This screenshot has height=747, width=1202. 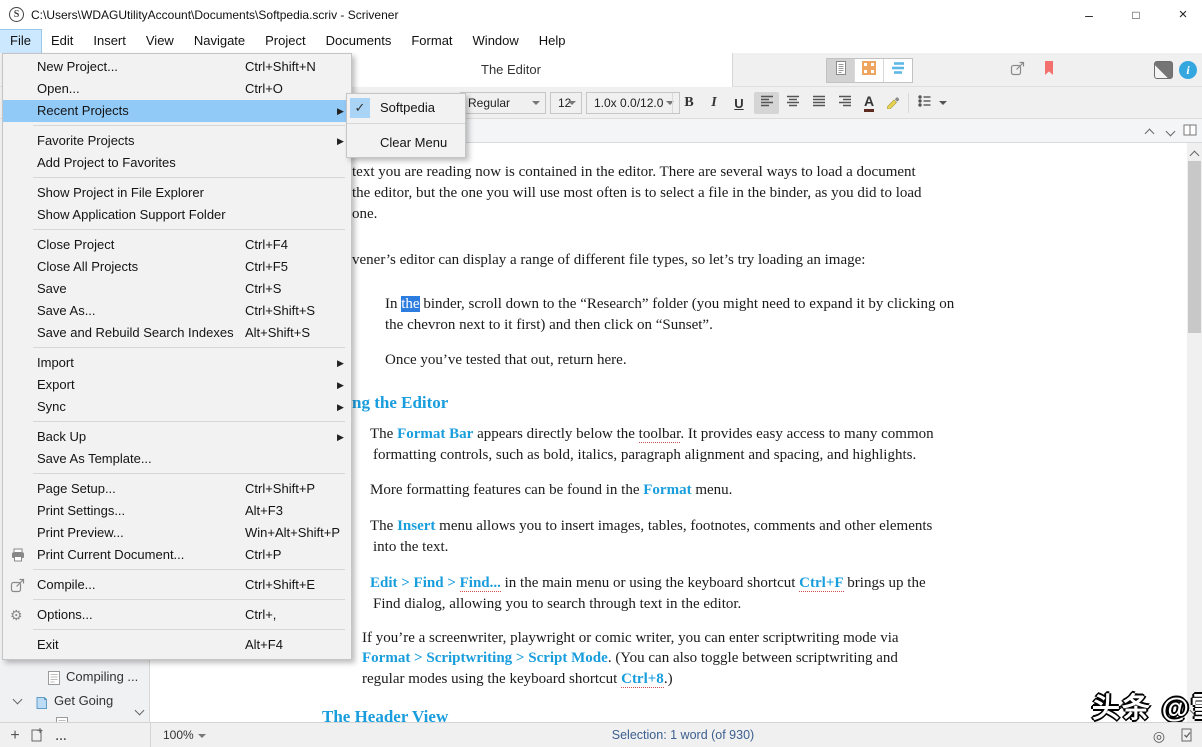 I want to click on list-button, so click(x=925, y=103).